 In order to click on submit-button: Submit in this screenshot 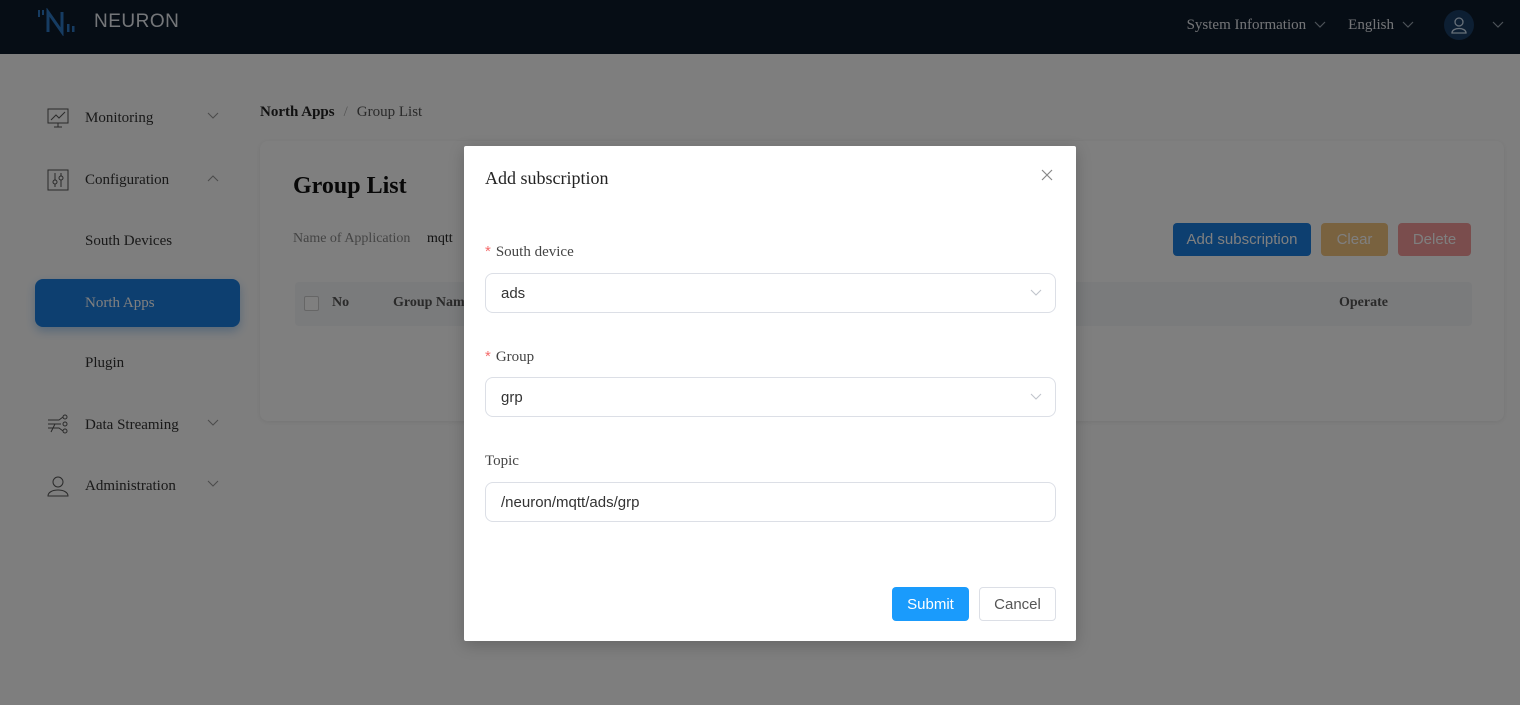, I will do `click(930, 604)`.